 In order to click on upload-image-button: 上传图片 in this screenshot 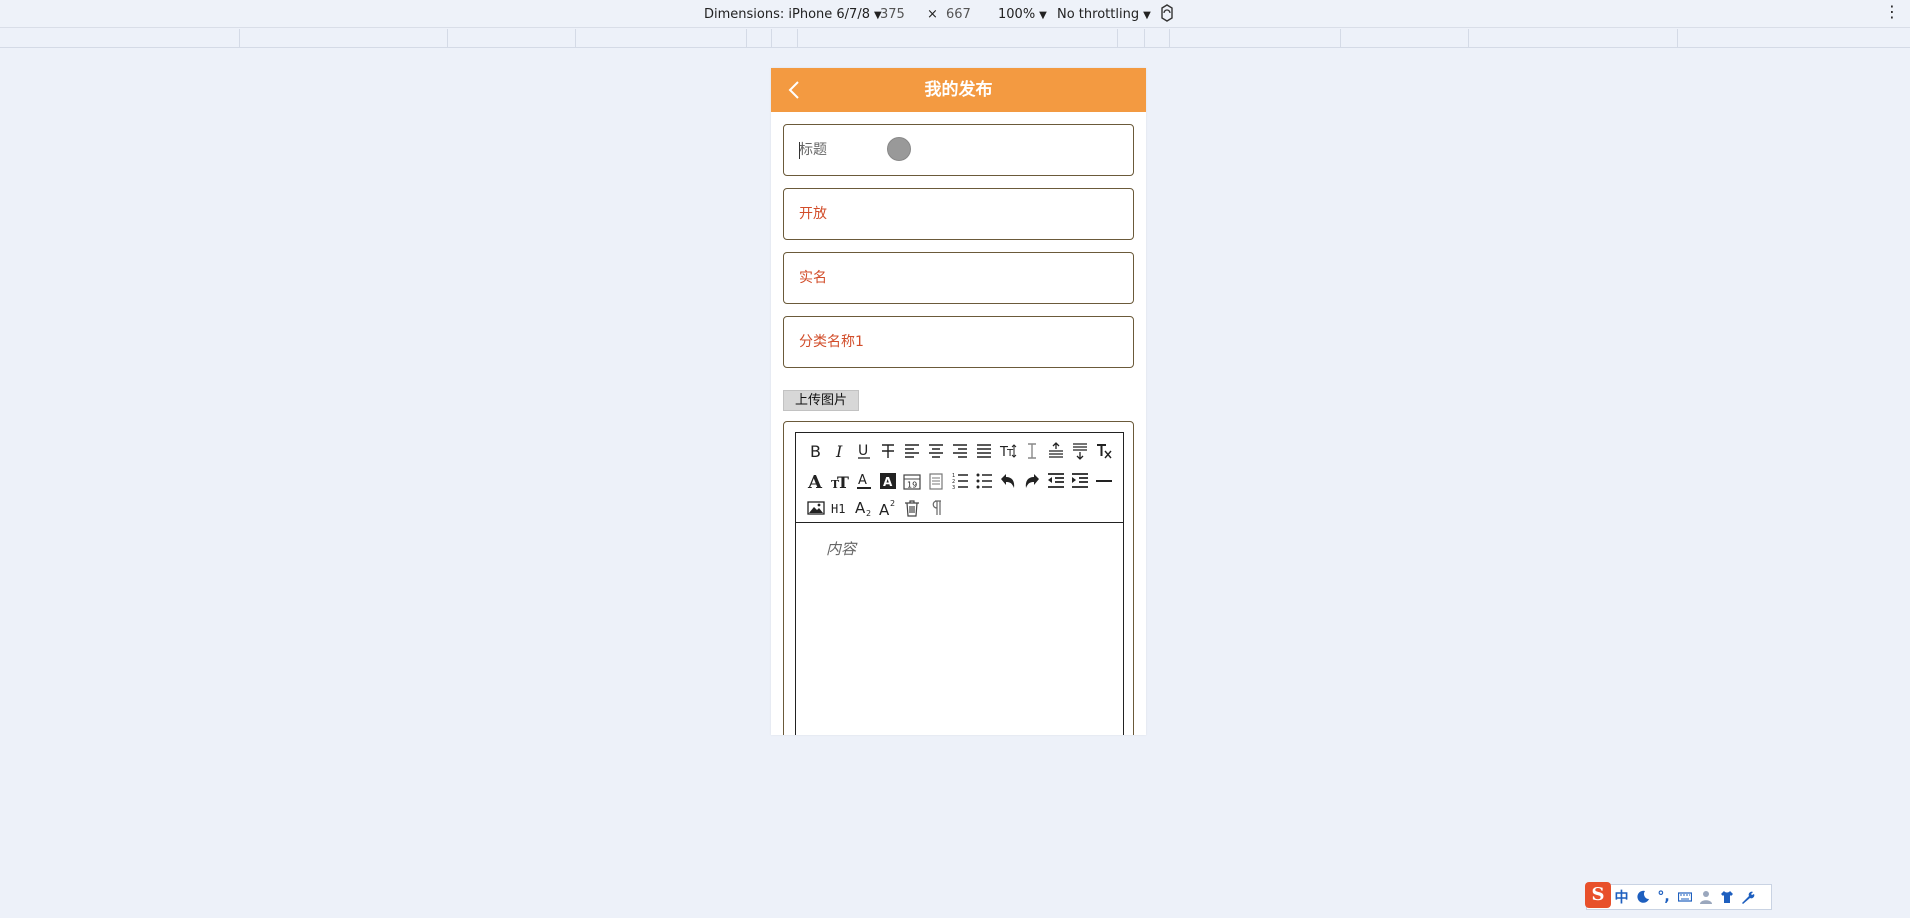, I will do `click(821, 400)`.